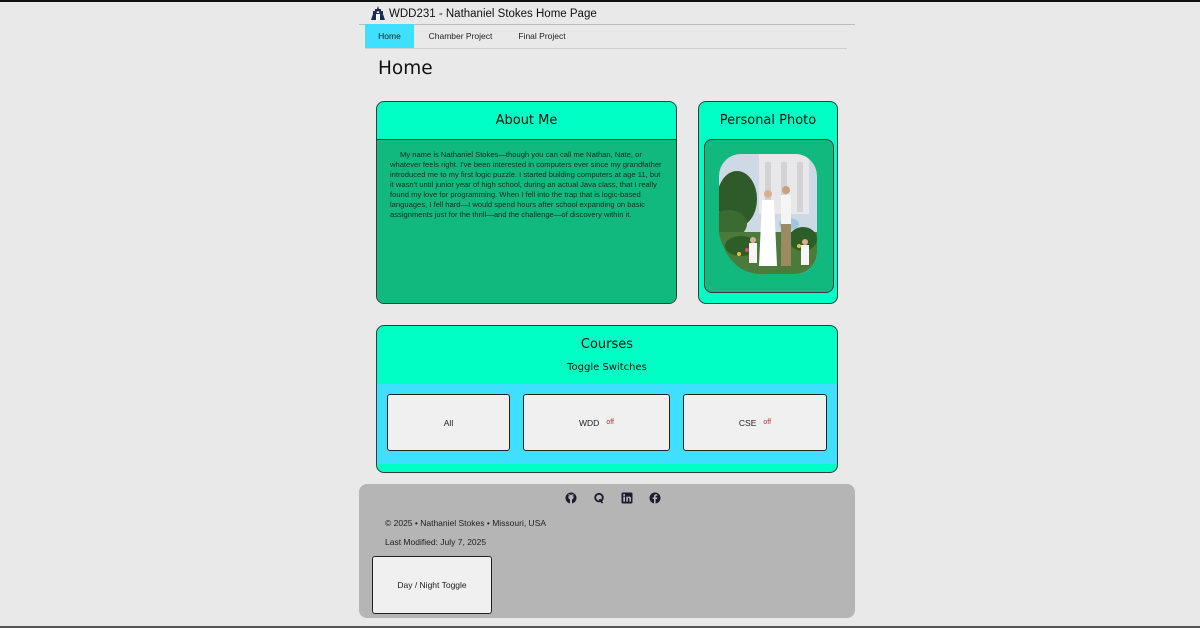 The width and height of the screenshot is (1200, 628). What do you see at coordinates (747, 422) in the screenshot?
I see `toggle-cse-label: CSE` at bounding box center [747, 422].